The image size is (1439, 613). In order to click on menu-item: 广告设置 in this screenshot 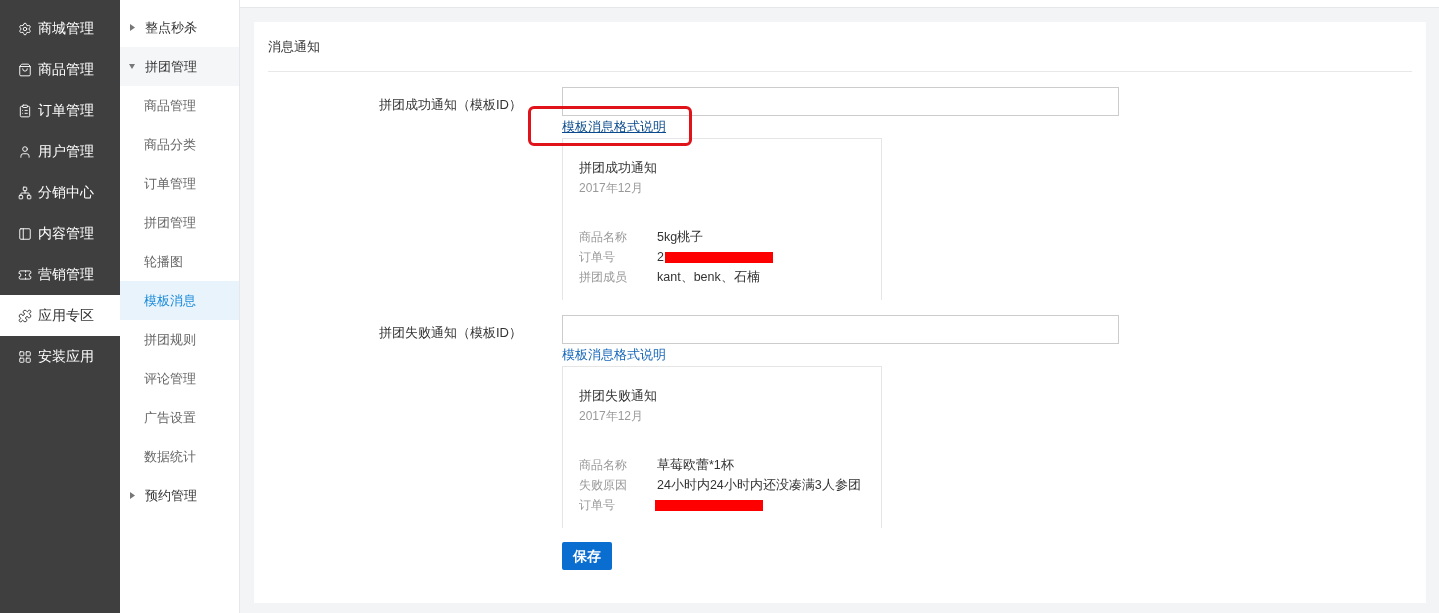, I will do `click(179, 417)`.